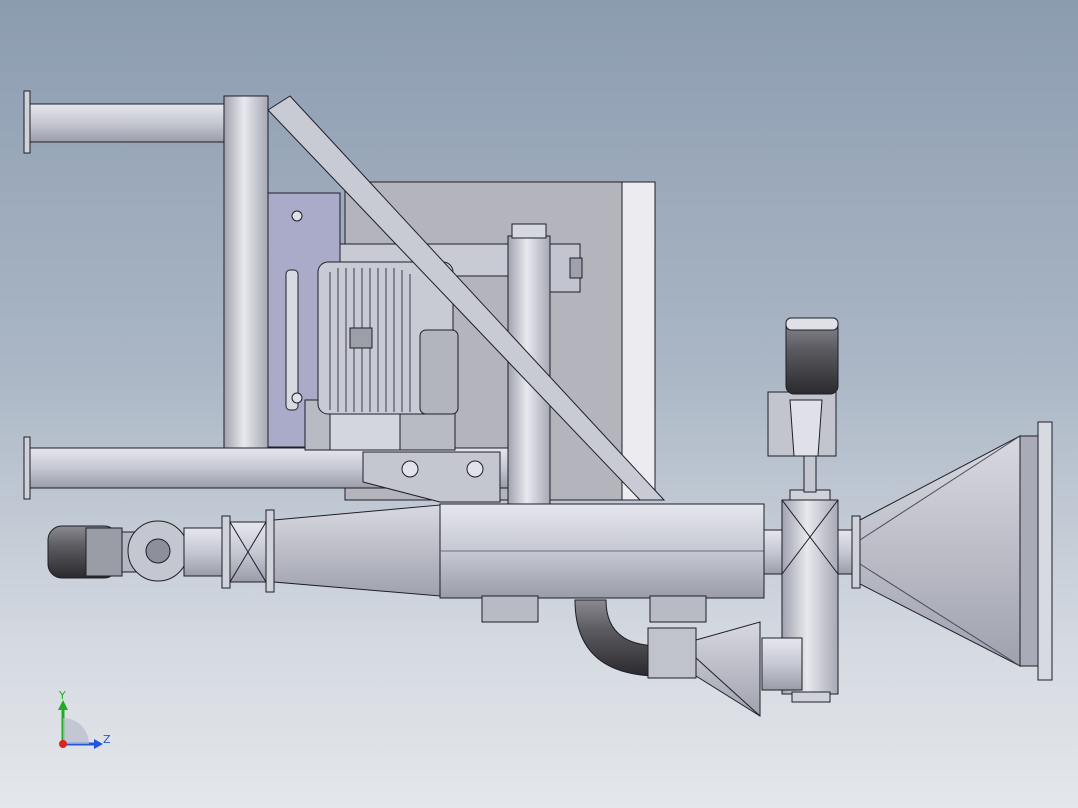  Describe the element at coordinates (130, 123) in the screenshot. I see `upper-beam` at that location.